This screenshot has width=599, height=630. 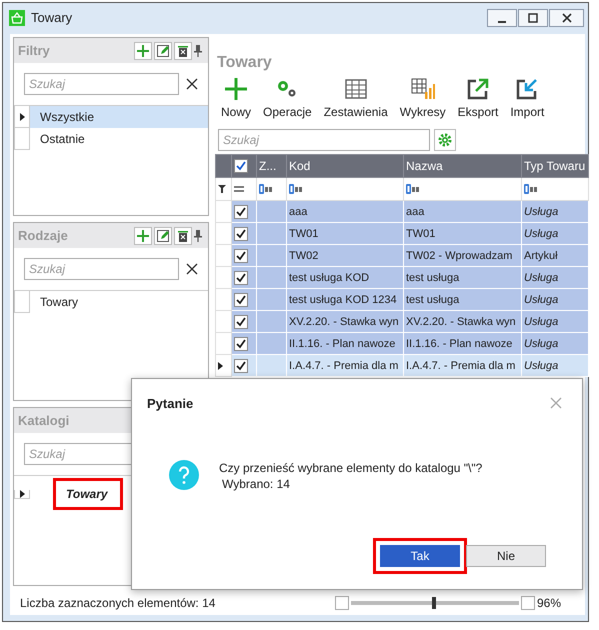 I want to click on minimize-button, so click(x=502, y=18).